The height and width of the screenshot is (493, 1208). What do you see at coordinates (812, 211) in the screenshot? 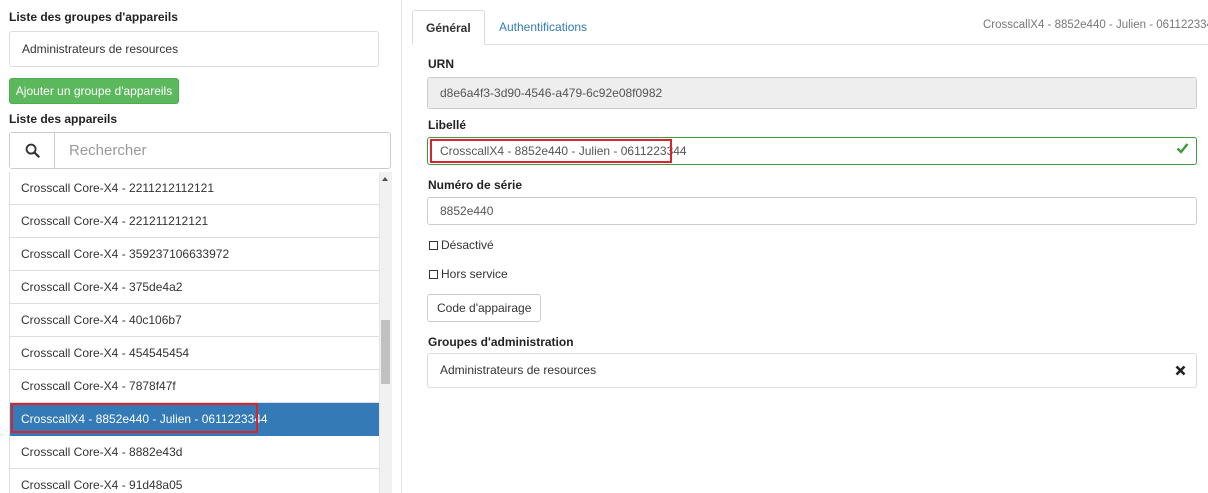
I see `serial-field` at bounding box center [812, 211].